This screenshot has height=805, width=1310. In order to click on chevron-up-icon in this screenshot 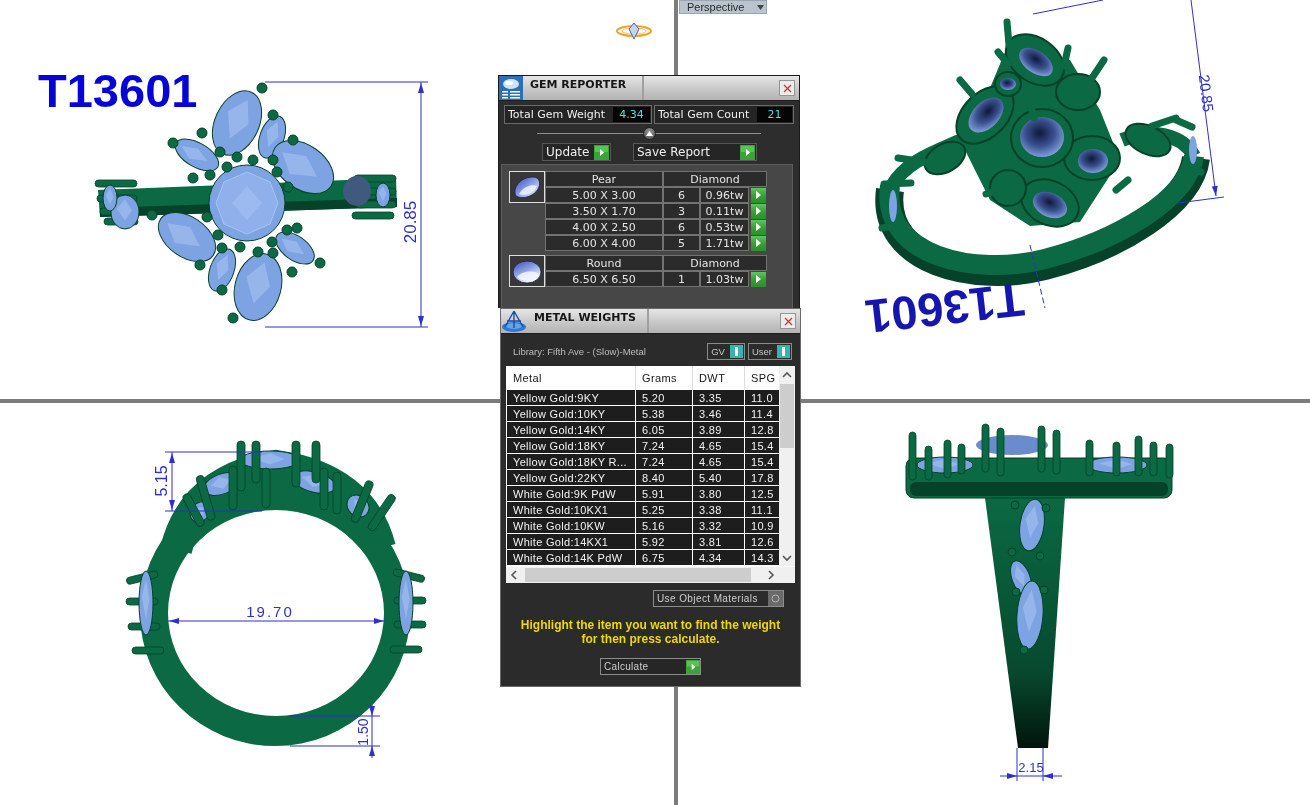, I will do `click(787, 375)`.